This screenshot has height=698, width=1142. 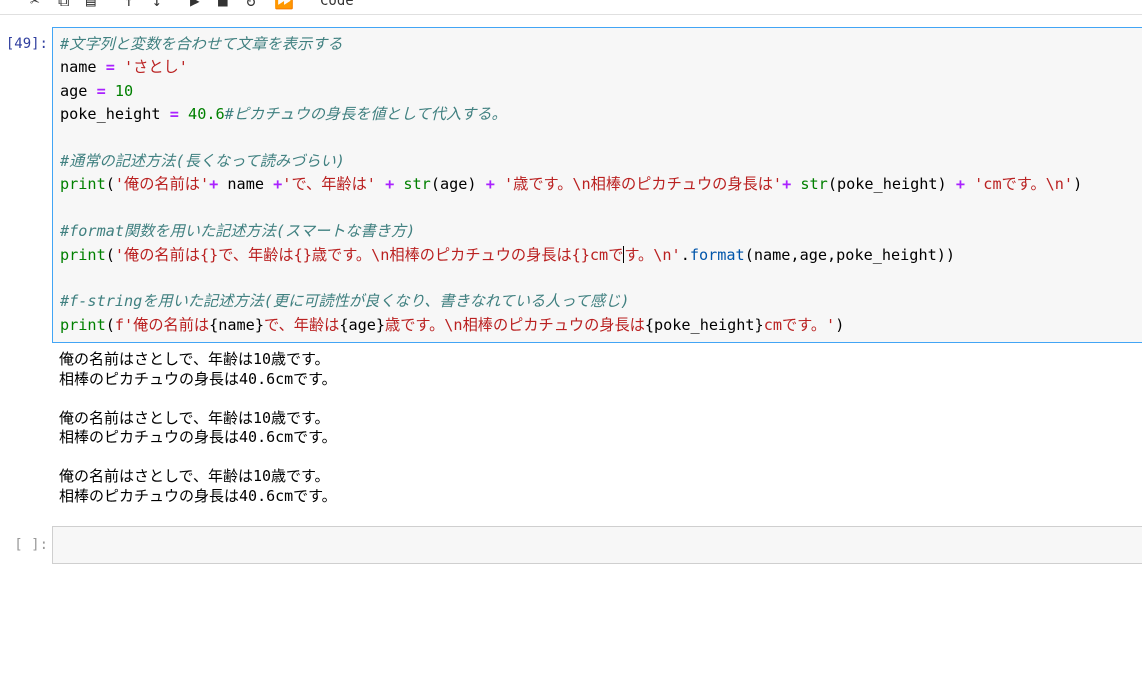 I want to click on code-token: 10, so click(x=124, y=90).